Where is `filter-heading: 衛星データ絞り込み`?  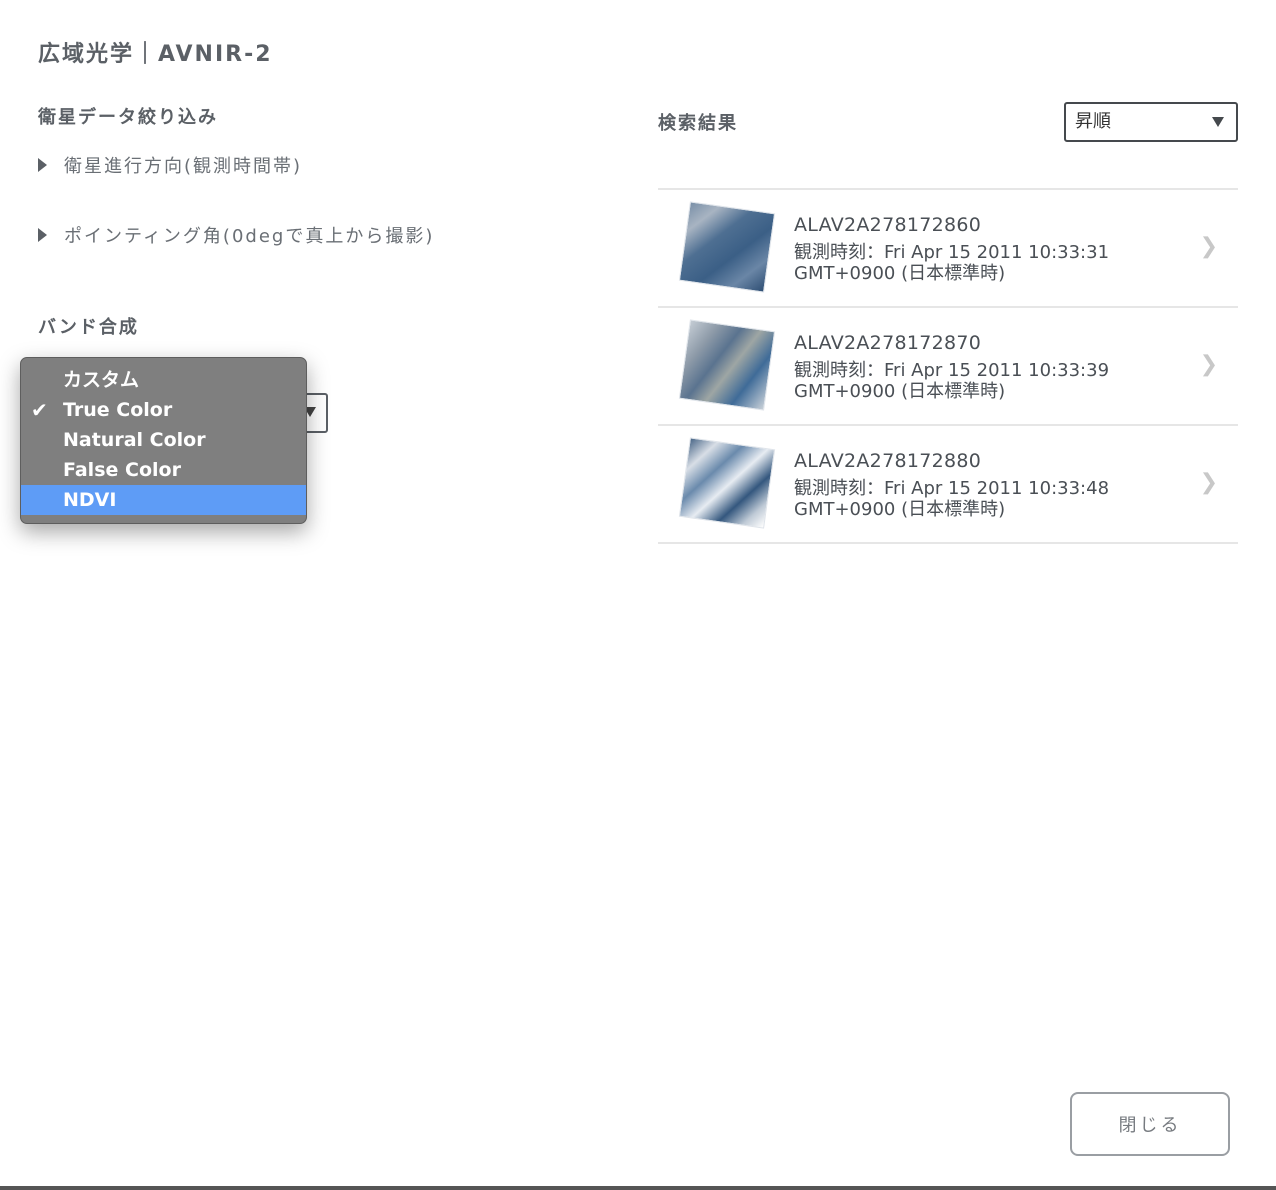 filter-heading: 衛星データ絞り込み is located at coordinates (128, 117).